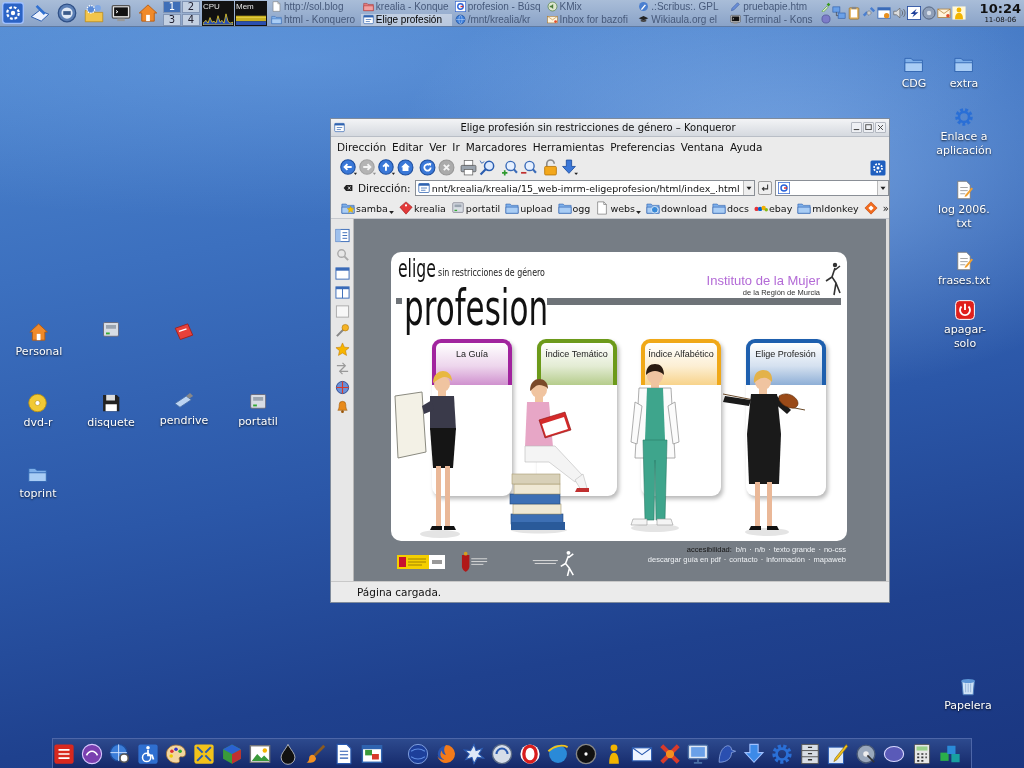 Image resolution: width=1024 pixels, height=768 pixels. Describe the element at coordinates (854, 13) in the screenshot. I see `clipboard-icon` at that location.